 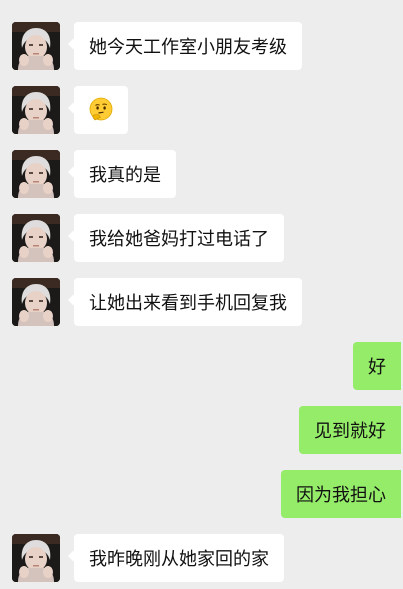 I want to click on thinking-face-emoji-icon, so click(x=101, y=110).